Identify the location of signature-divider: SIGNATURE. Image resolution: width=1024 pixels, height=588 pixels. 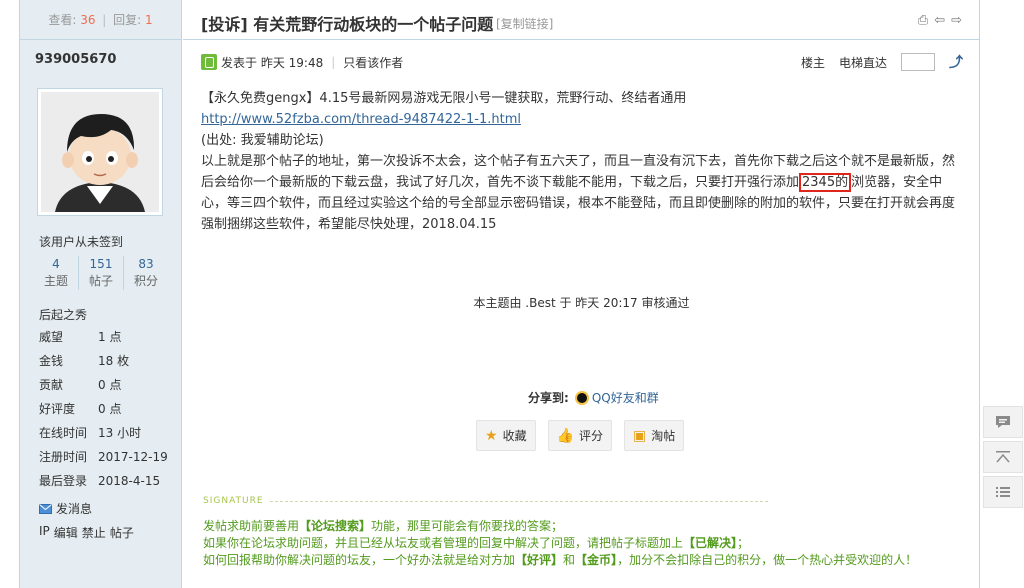
(485, 501).